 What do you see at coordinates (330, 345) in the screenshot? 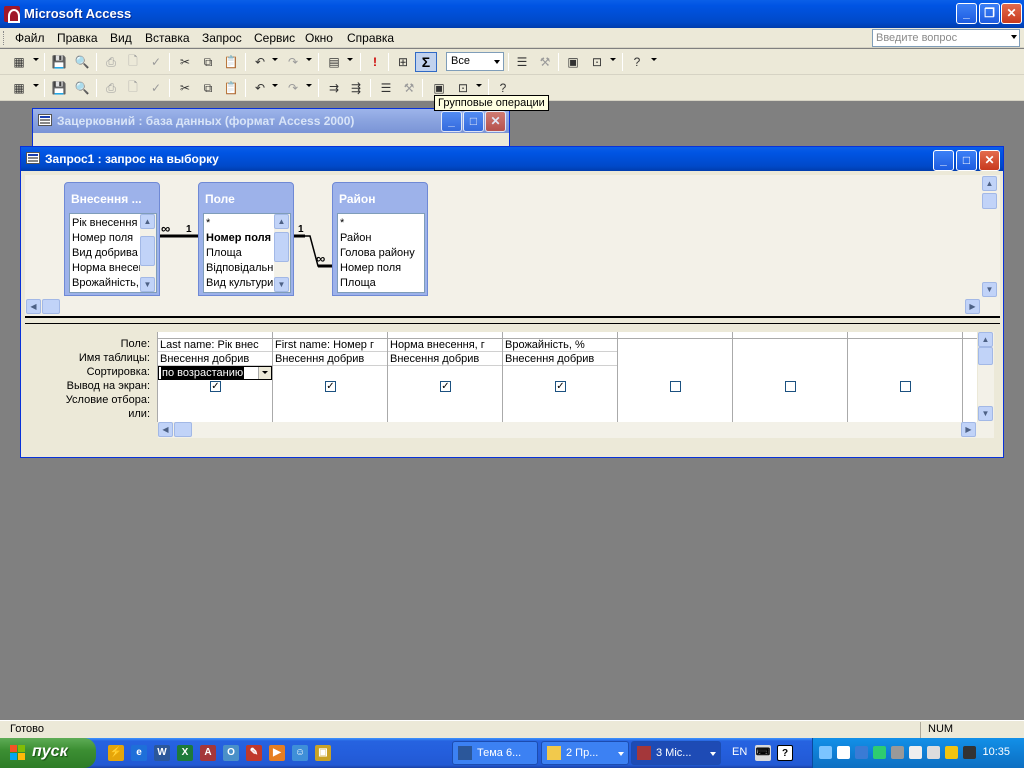
I see `grid-field-cell: First name: Номер г` at bounding box center [330, 345].